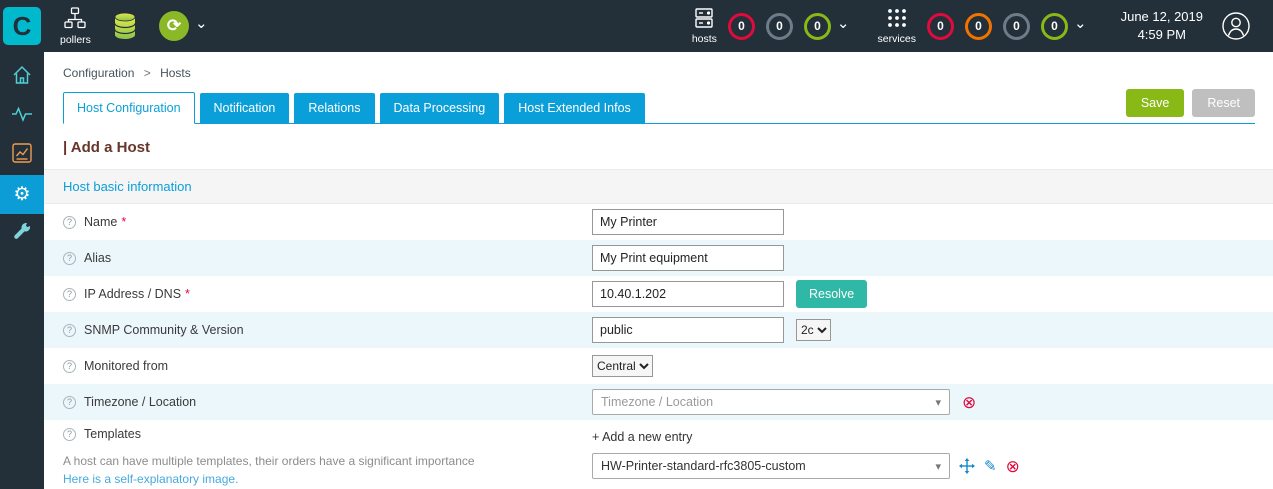 This screenshot has width=1273, height=489. Describe the element at coordinates (658, 366) in the screenshot. I see `monitored-from-row: ? Monitored from Central` at that location.